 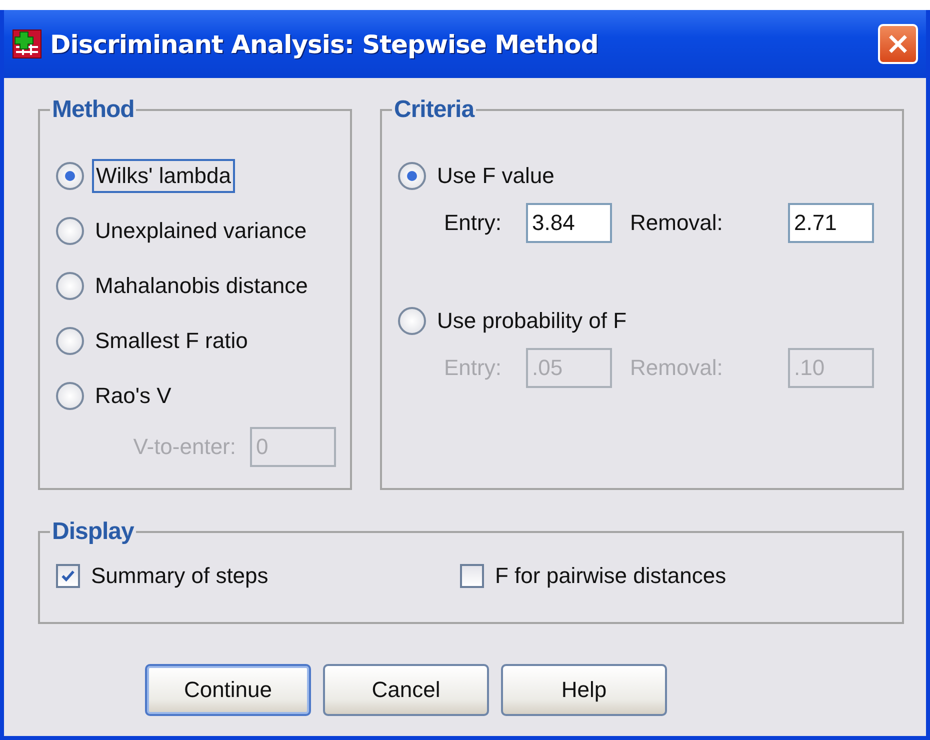 I want to click on radio-label: Mahalanobis distance, so click(x=201, y=286).